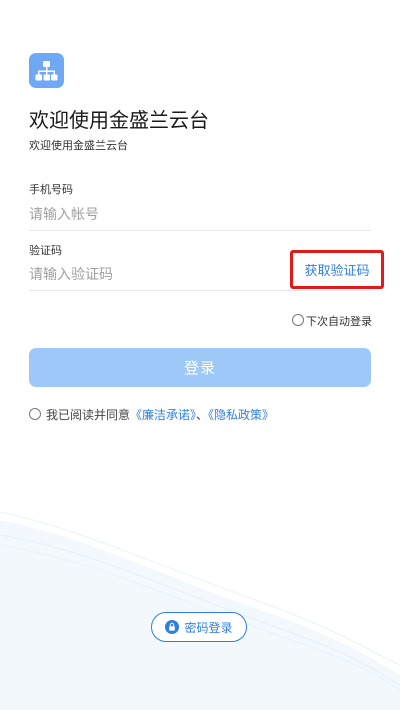  I want to click on app-logo, so click(46, 70).